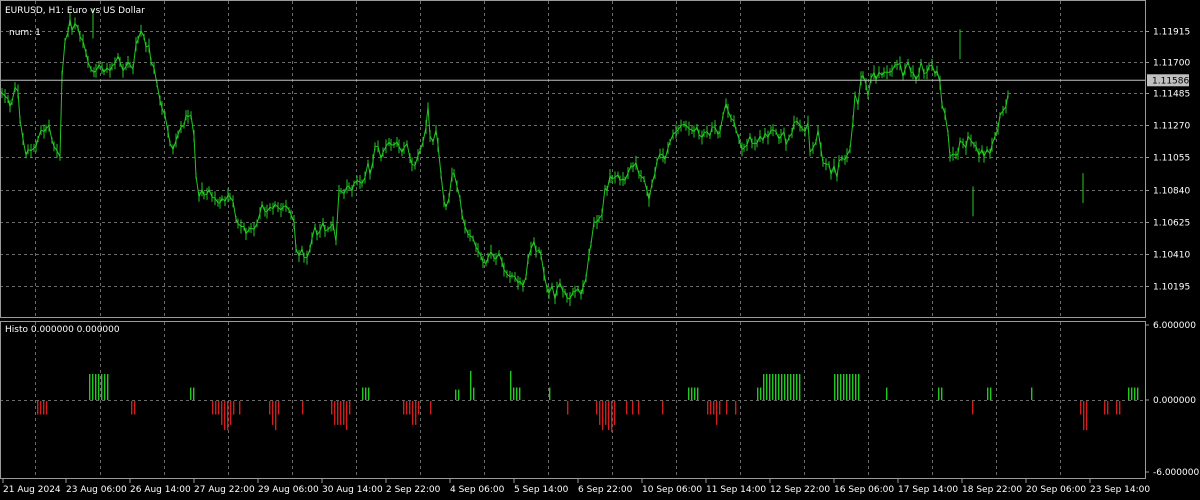 The image size is (1200, 500). Describe the element at coordinates (413, 490) in the screenshot. I see `time-tick-label: 2 Sep 22:00` at that location.